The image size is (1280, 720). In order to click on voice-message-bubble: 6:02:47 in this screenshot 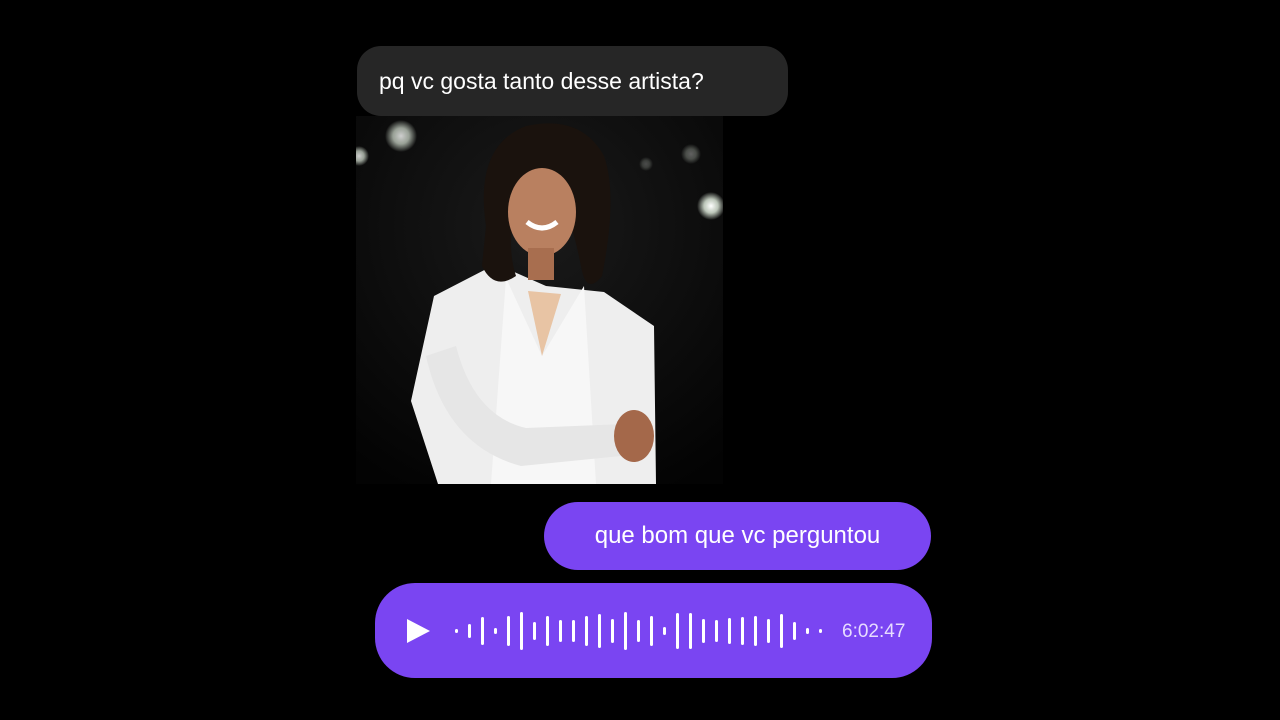, I will do `click(653, 630)`.